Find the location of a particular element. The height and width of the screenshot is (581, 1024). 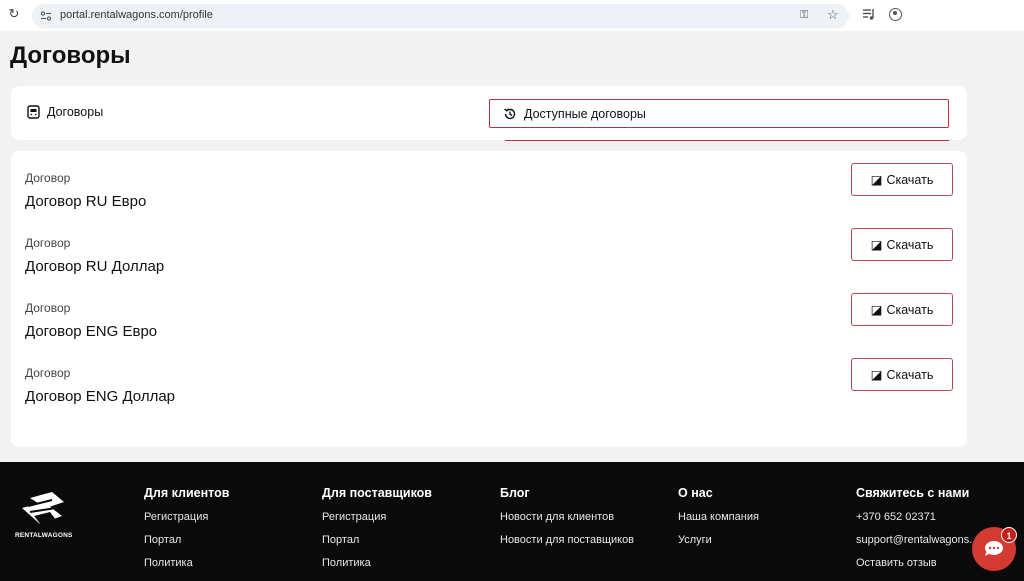

page-title: Договоры is located at coordinates (70, 55).